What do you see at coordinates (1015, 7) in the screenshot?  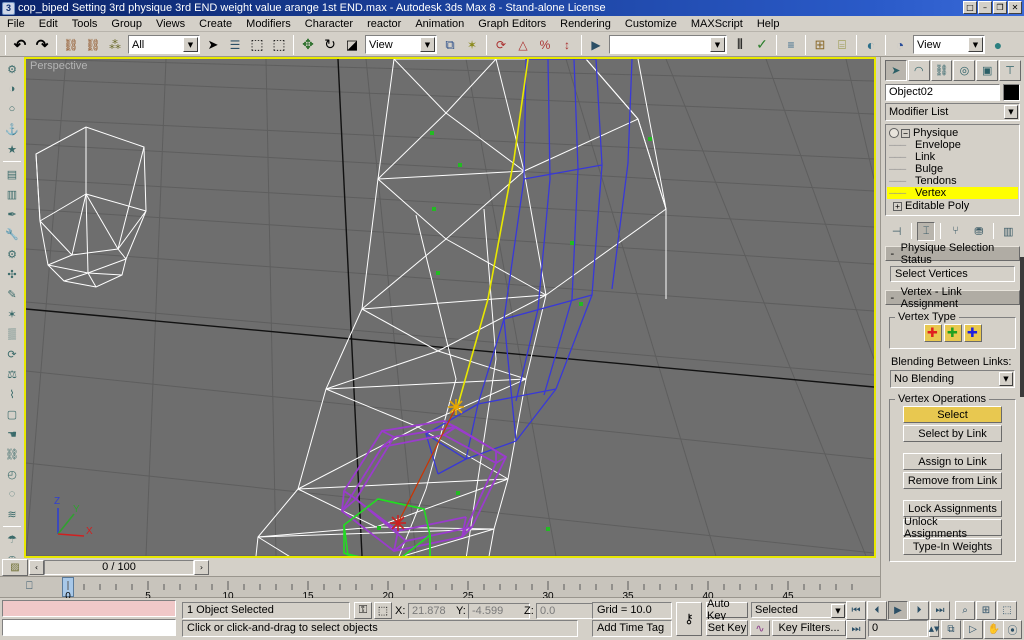 I see `close-window-button: ✕` at bounding box center [1015, 7].